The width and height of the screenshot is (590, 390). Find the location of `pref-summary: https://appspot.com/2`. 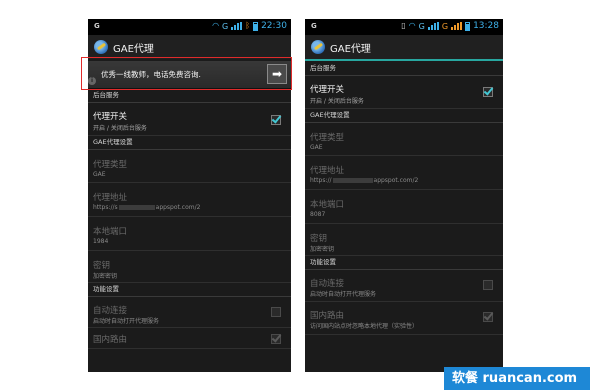

pref-summary: https://appspot.com/2 is located at coordinates (364, 180).